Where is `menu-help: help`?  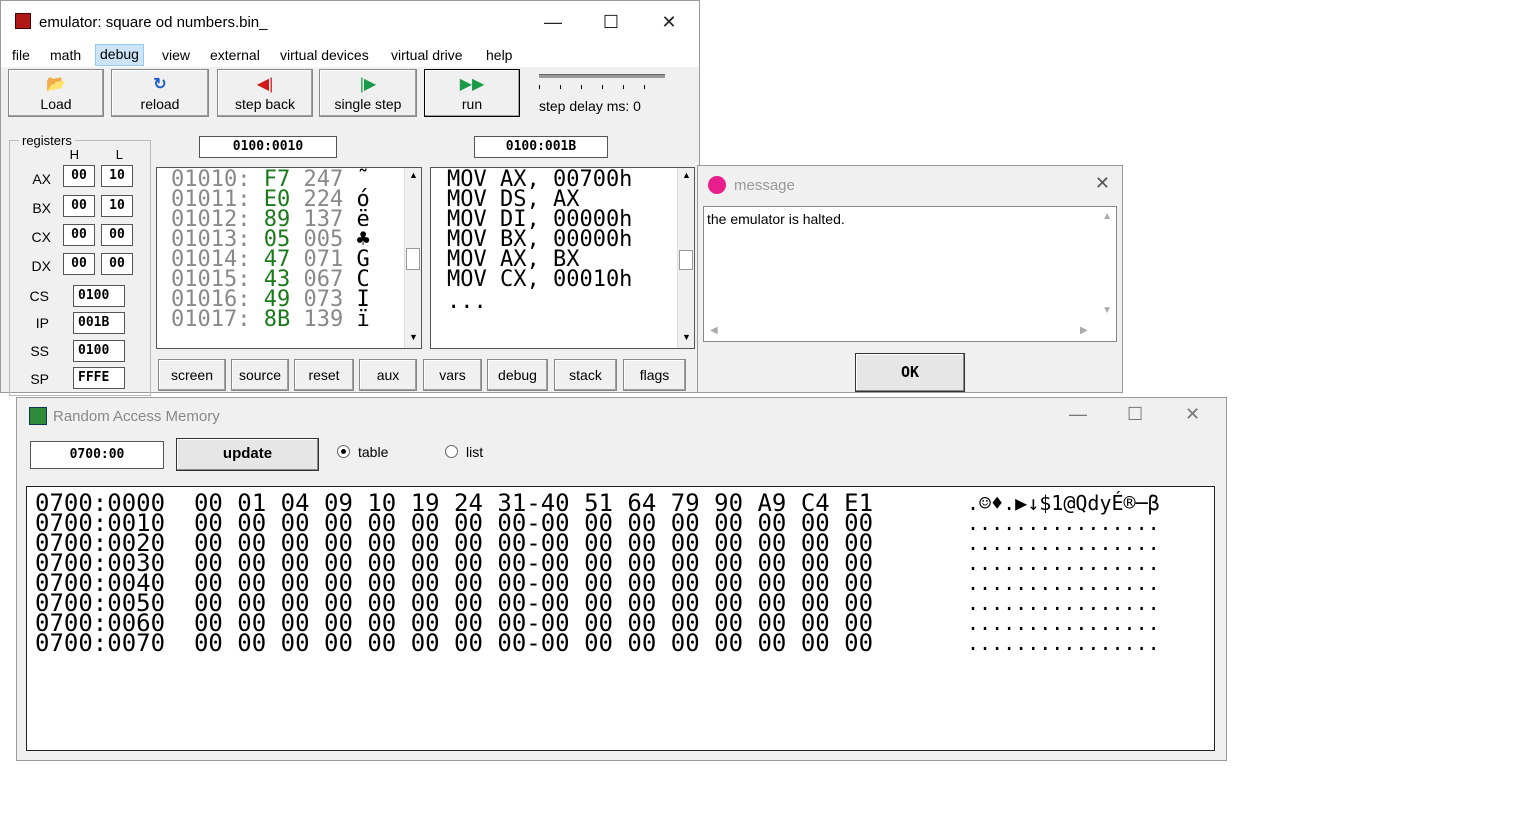 menu-help: help is located at coordinates (499, 56).